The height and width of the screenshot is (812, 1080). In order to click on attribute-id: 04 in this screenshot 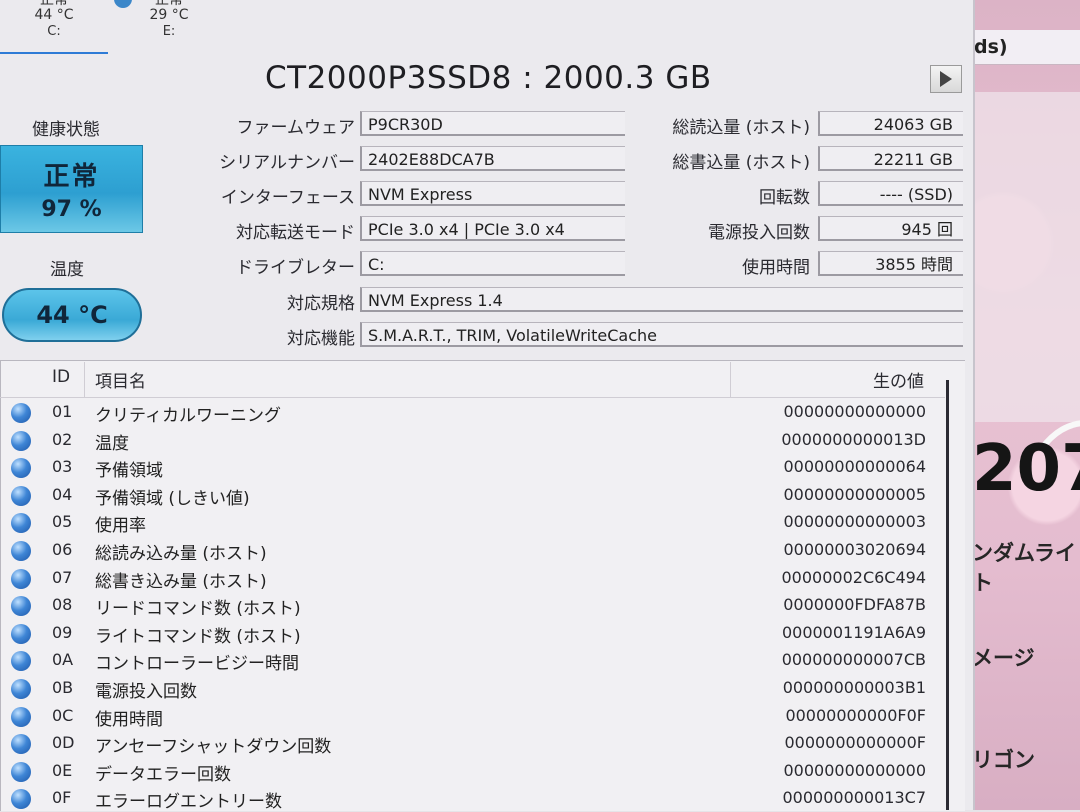, I will do `click(62, 494)`.